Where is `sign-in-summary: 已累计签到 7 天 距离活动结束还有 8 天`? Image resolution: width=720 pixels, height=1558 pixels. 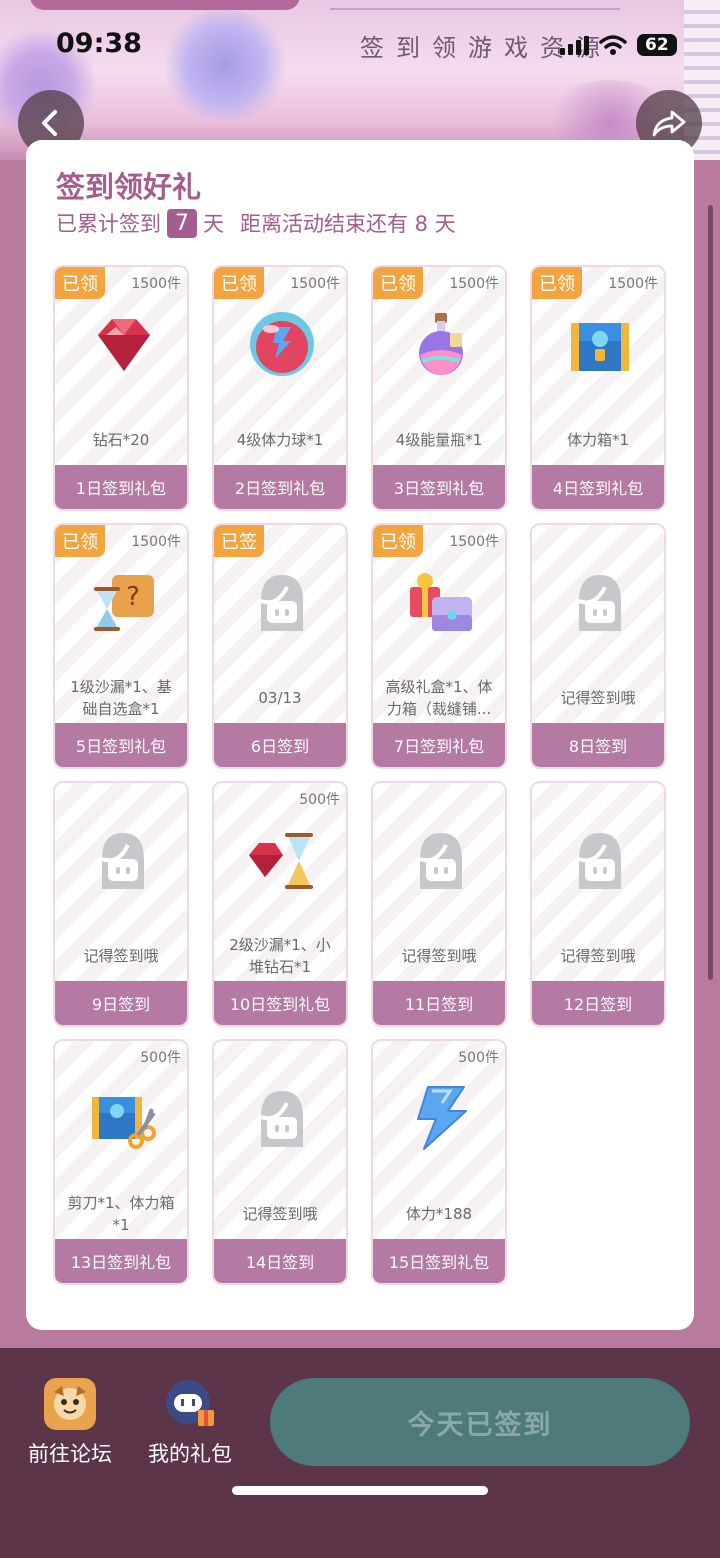 sign-in-summary: 已累计签到 7 天 距离活动结束还有 8 天 is located at coordinates (256, 223).